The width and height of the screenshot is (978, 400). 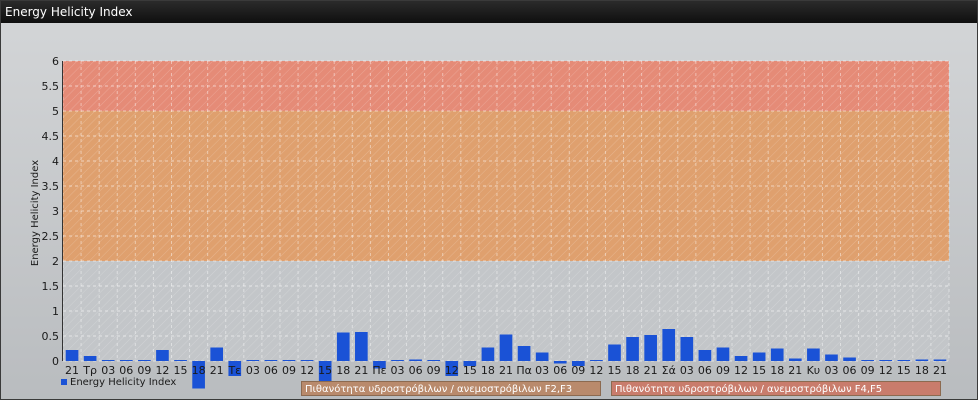 I want to click on y-tick-label: 6, so click(x=55, y=61).